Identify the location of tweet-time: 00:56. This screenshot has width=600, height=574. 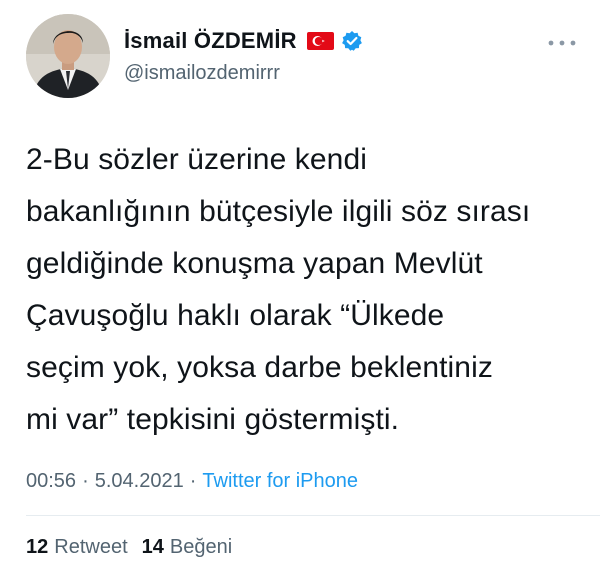
(51, 481).